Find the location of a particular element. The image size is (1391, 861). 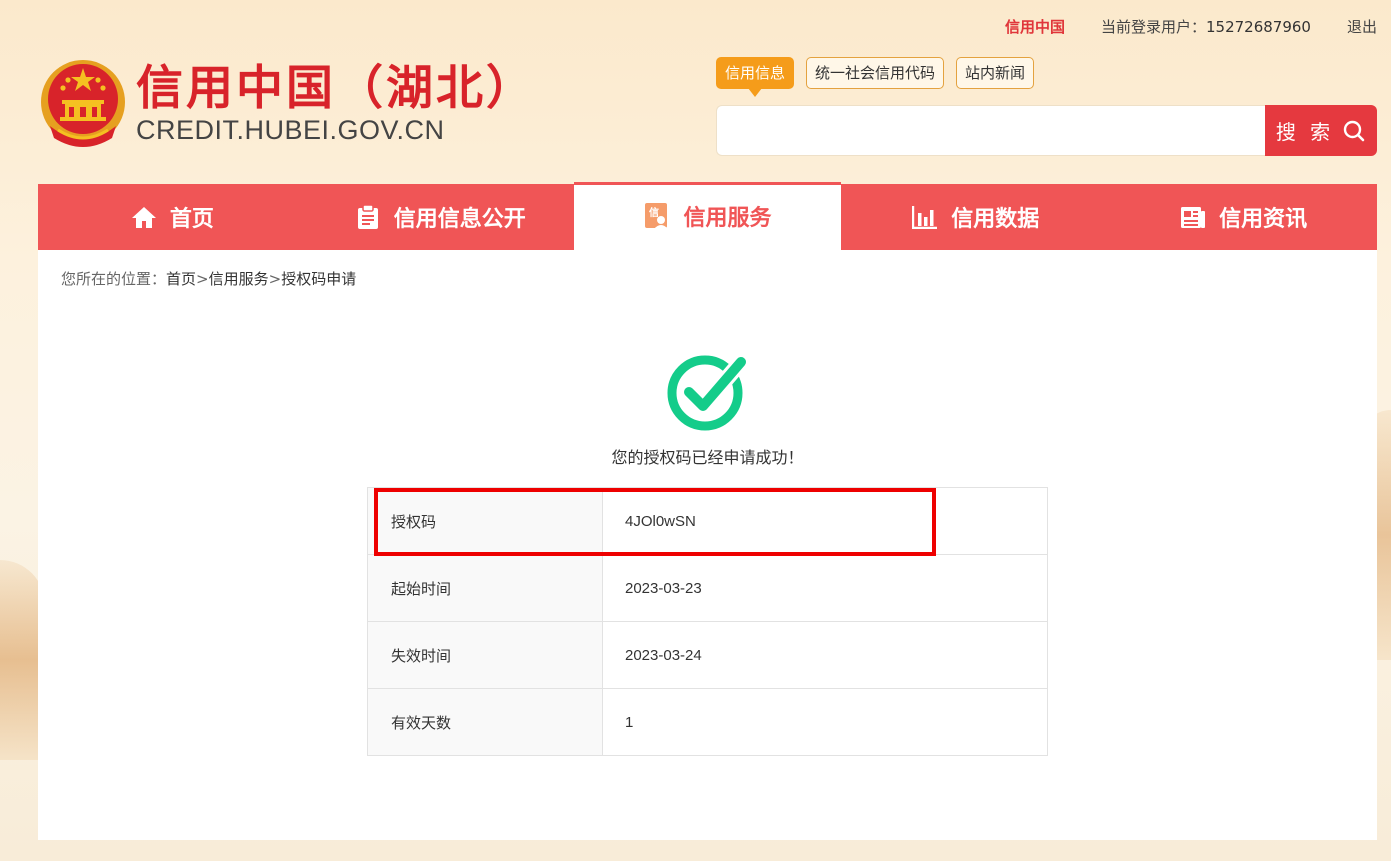

breadcrumb: 您所在的位置：首页>信用服务>授权码申请 is located at coordinates (208, 278).